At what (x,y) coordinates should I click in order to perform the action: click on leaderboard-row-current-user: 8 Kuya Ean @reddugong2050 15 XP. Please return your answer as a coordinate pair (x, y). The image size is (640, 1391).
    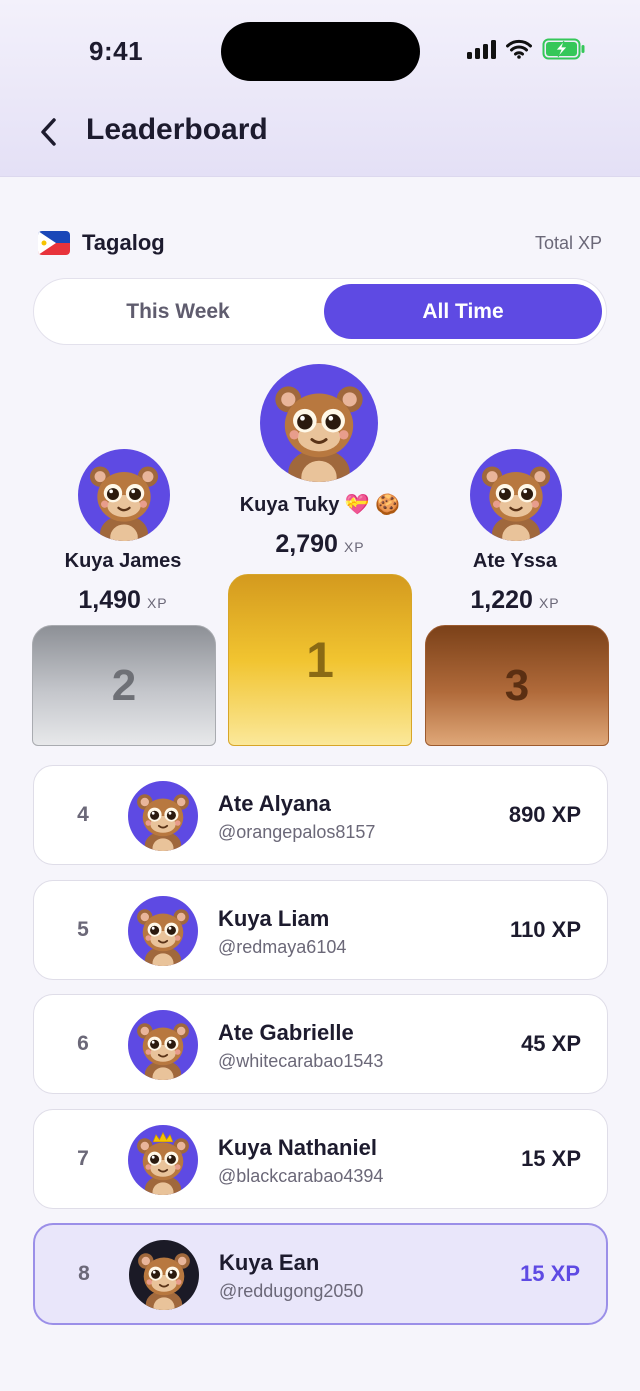
    Looking at the image, I should click on (320, 1274).